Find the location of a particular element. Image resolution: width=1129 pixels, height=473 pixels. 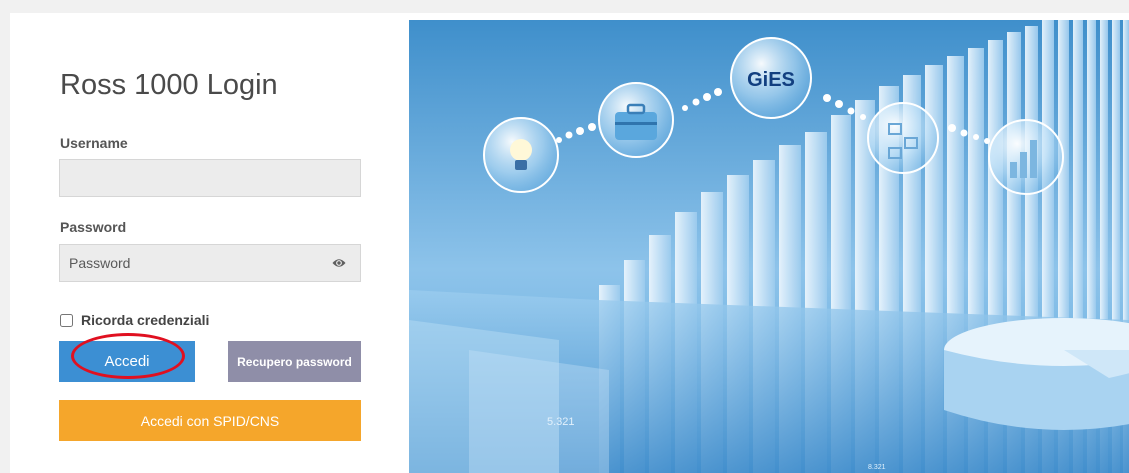

username-label: Username is located at coordinates (94, 143).